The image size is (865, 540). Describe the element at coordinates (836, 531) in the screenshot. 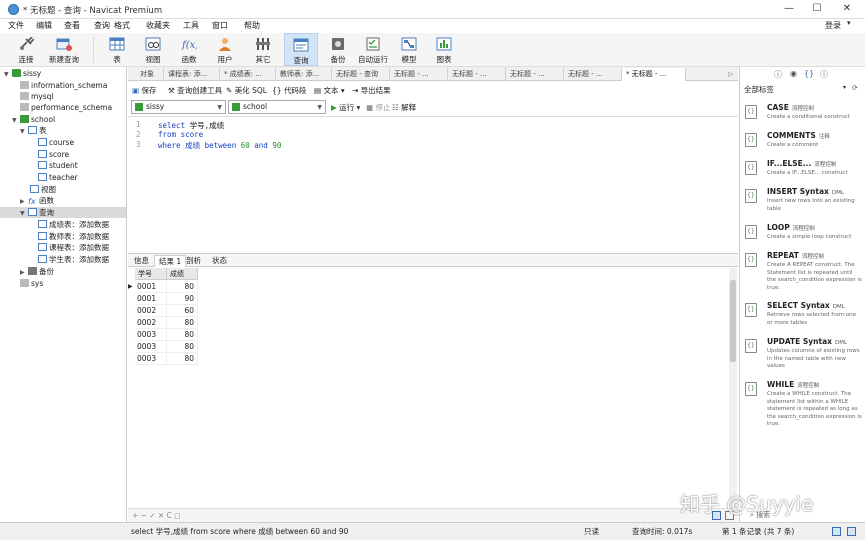

I see `panel-toggle-icon` at that location.